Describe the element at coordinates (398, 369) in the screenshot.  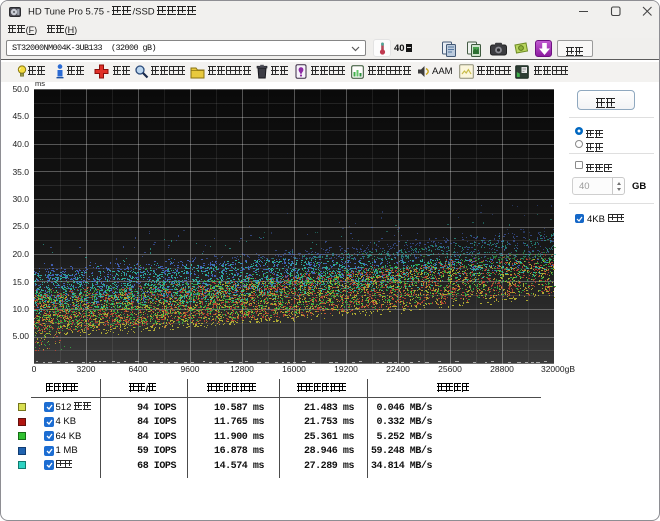
I see `svg-text: 22400` at that location.